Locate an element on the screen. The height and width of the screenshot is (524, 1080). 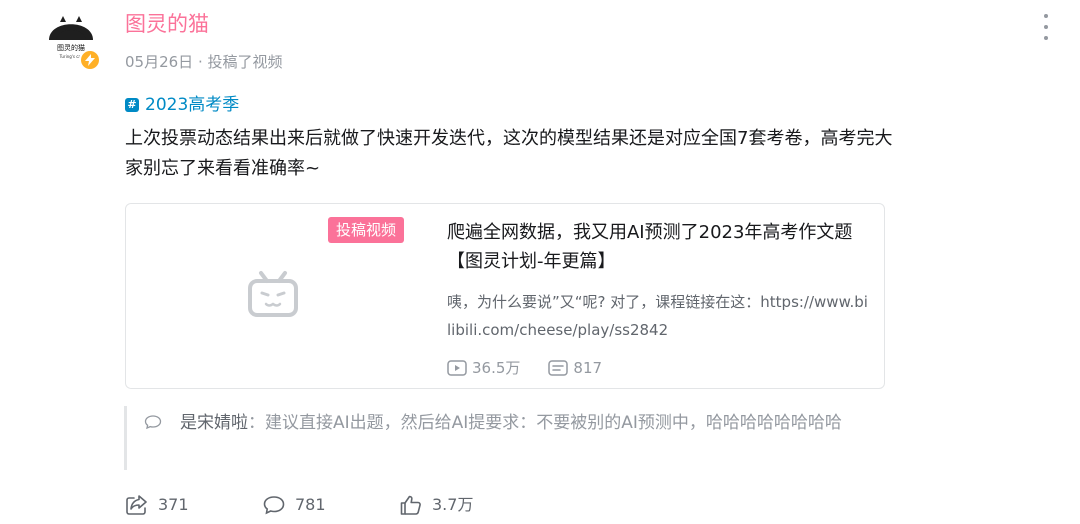
share-count: 371 is located at coordinates (173, 504).